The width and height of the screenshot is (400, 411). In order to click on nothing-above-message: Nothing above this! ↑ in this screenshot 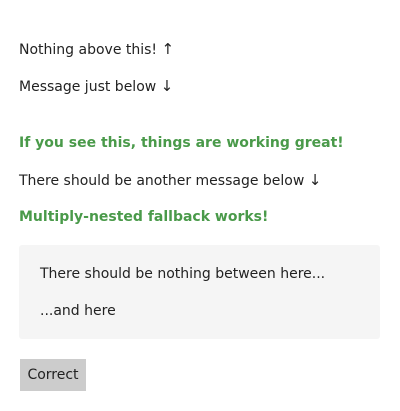, I will do `click(96, 49)`.